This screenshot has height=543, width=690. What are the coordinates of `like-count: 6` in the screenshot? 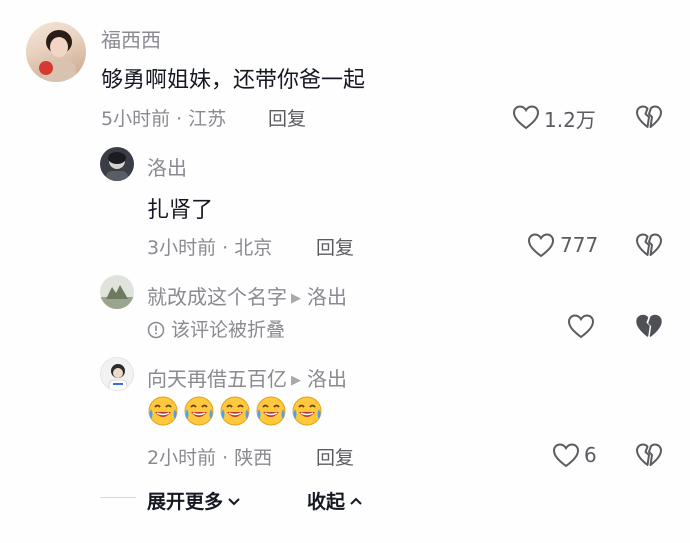 It's located at (590, 455).